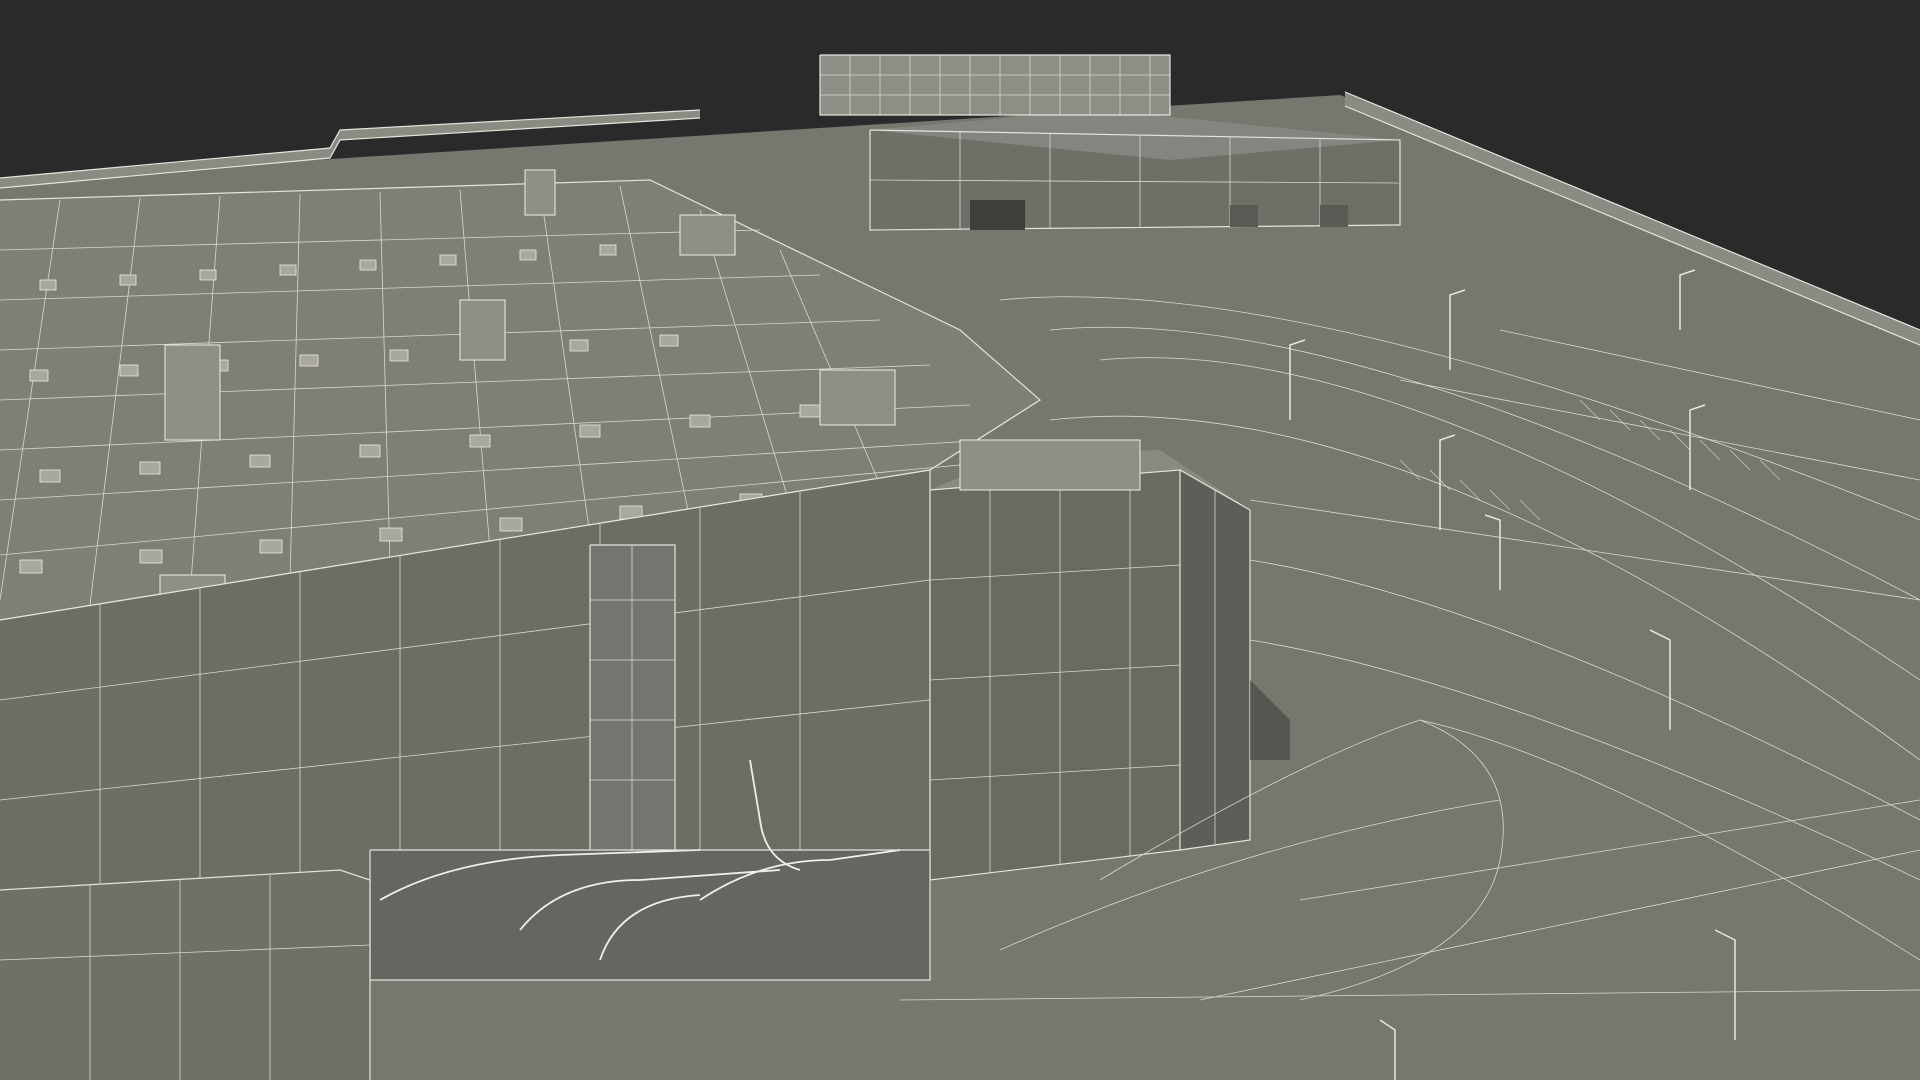  Describe the element at coordinates (1090, 660) in the screenshot. I see `corner-tower` at that location.